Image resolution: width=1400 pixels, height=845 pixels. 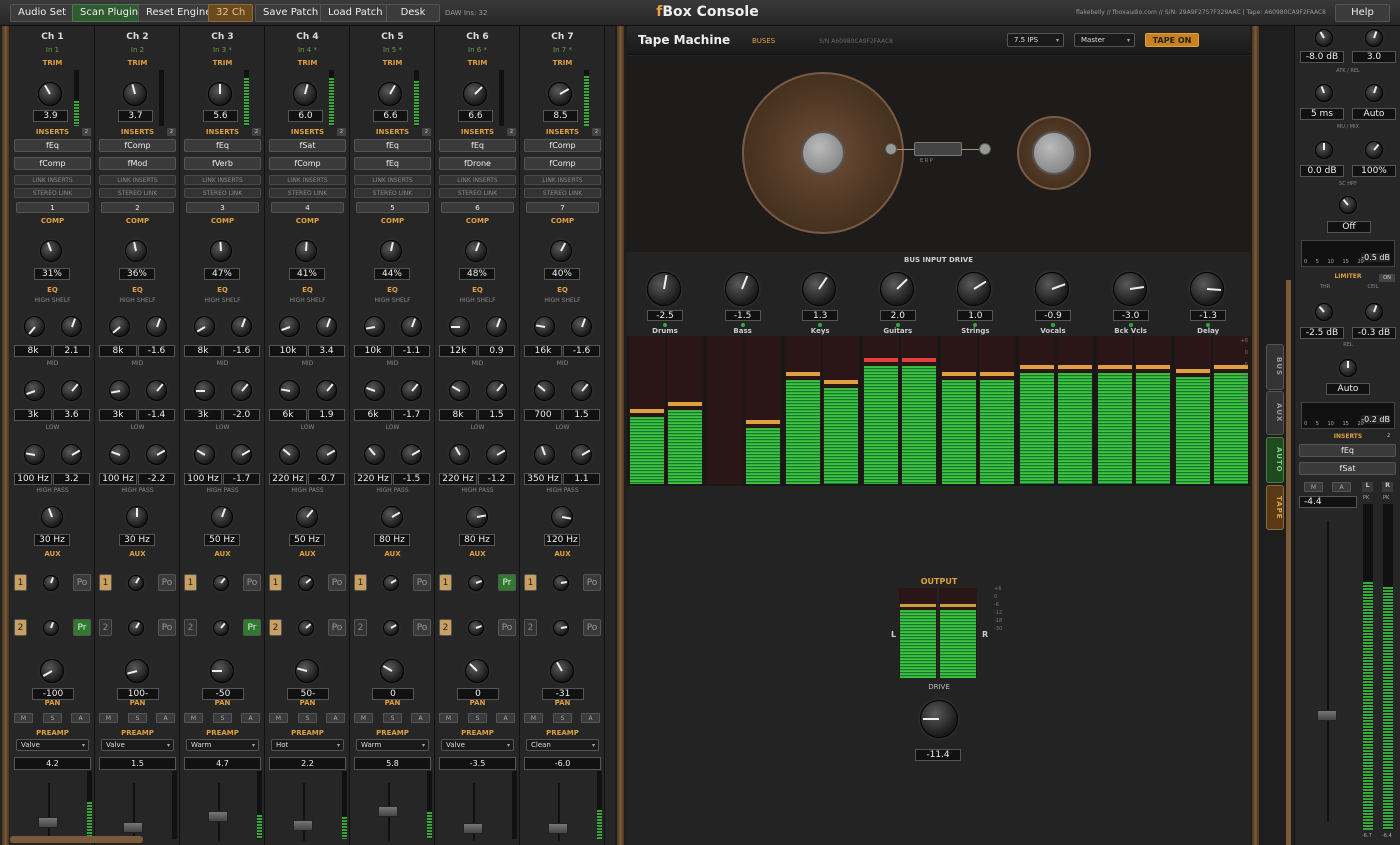 What do you see at coordinates (1387, 278) in the screenshot?
I see `limiter-on-toggle: ON` at bounding box center [1387, 278].